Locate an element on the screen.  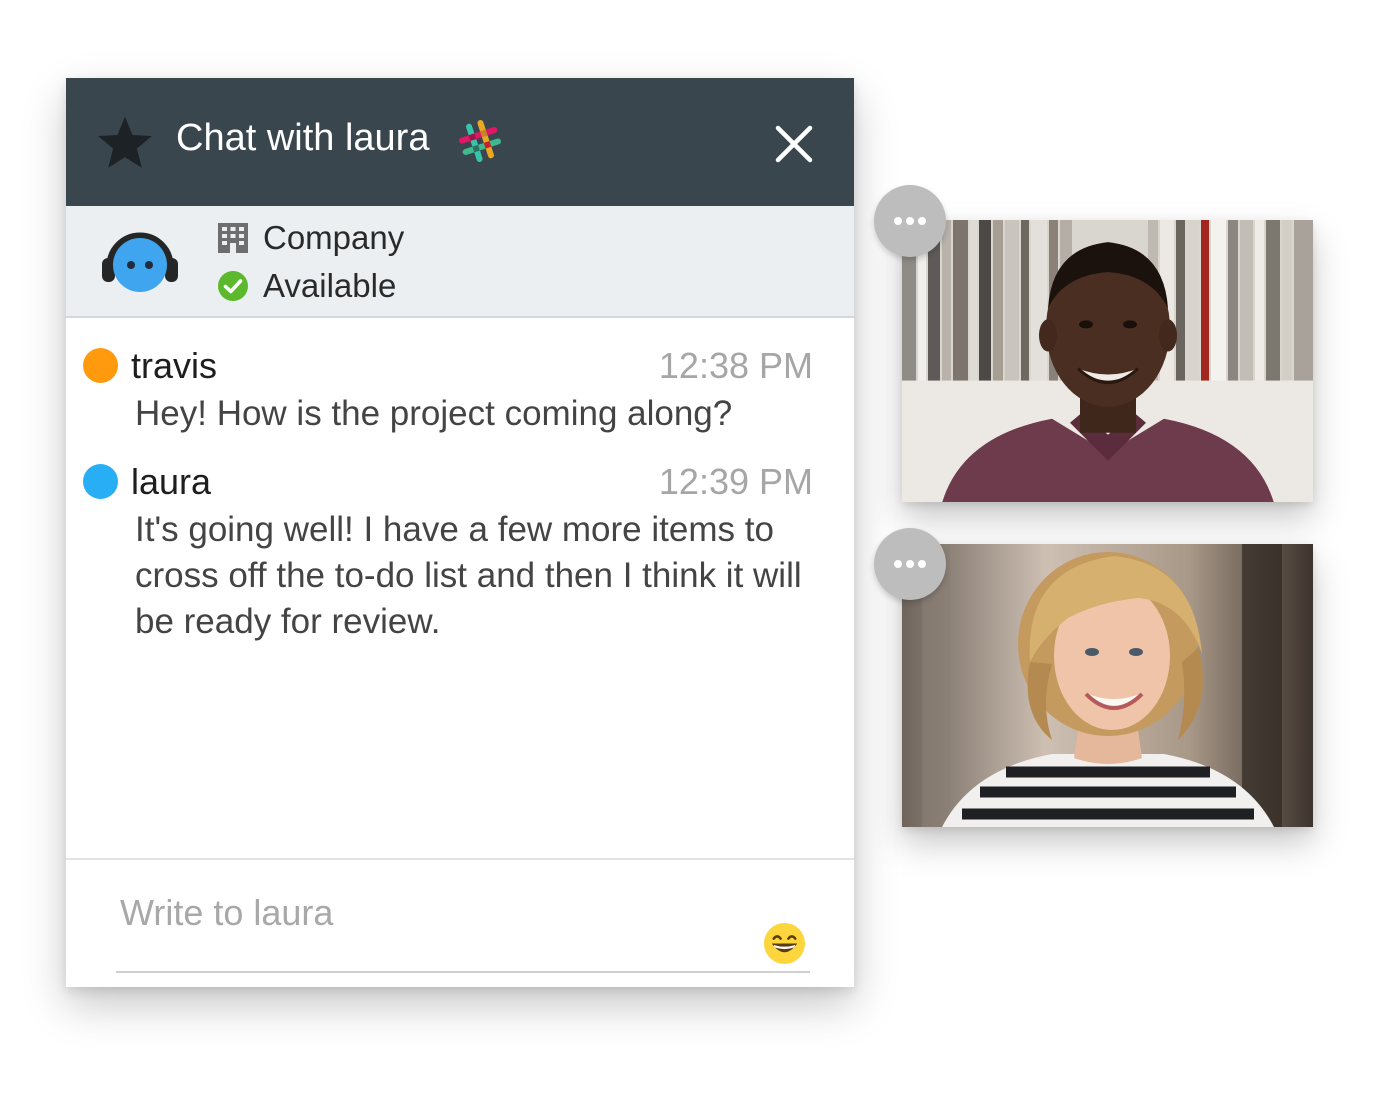
message-text: Hey! How is the project coming along? is located at coordinates (434, 413).